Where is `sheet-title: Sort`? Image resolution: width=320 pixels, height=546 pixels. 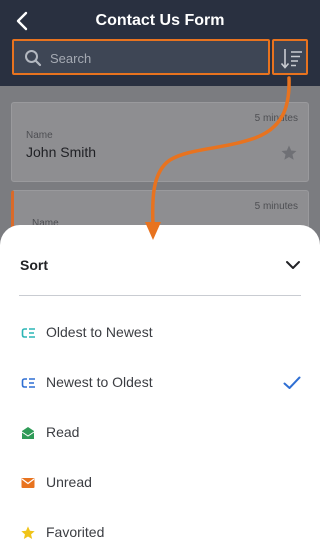
sheet-title: Sort is located at coordinates (34, 265).